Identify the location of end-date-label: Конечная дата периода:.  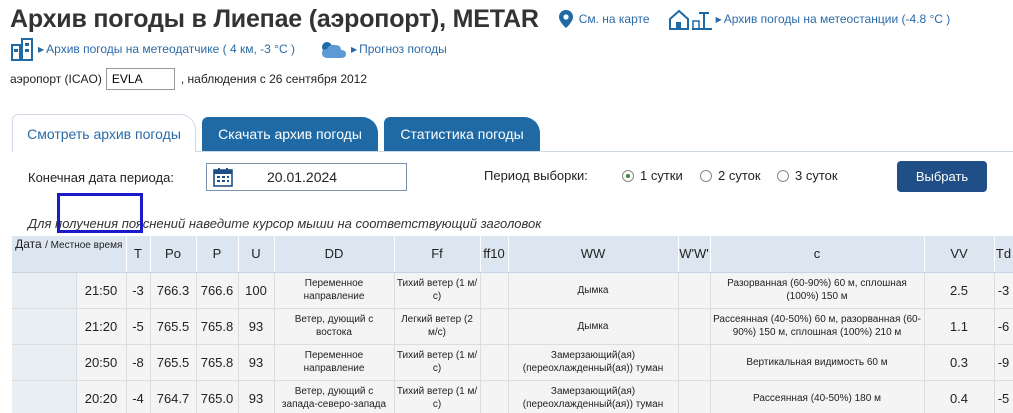
(101, 177).